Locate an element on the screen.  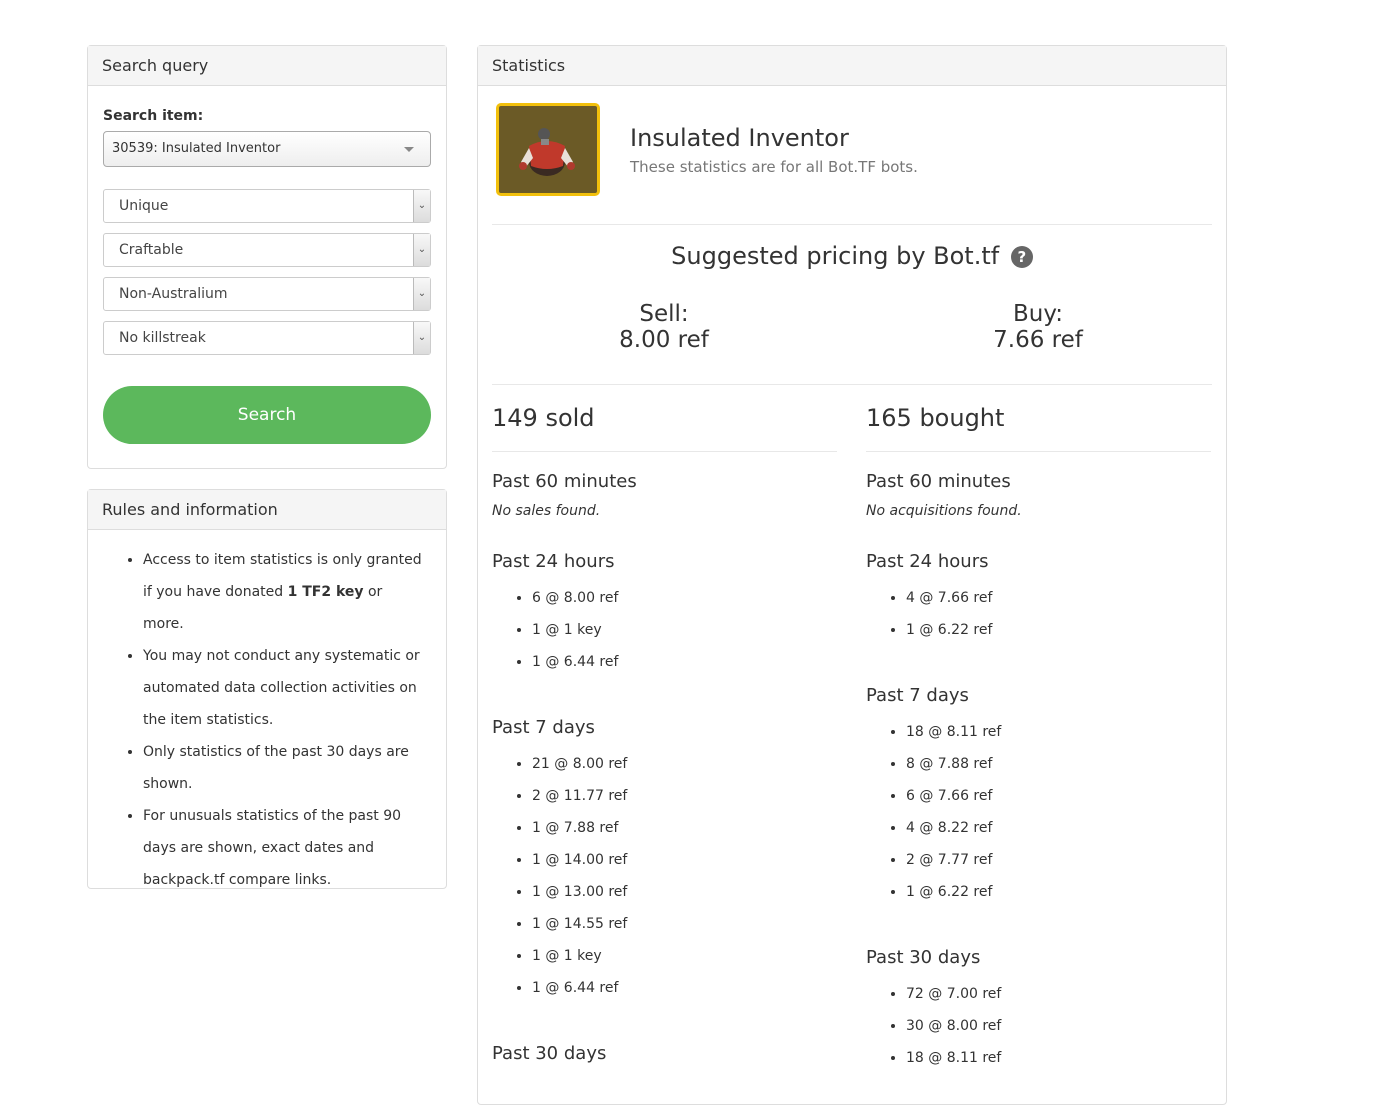
item-image is located at coordinates (548, 149).